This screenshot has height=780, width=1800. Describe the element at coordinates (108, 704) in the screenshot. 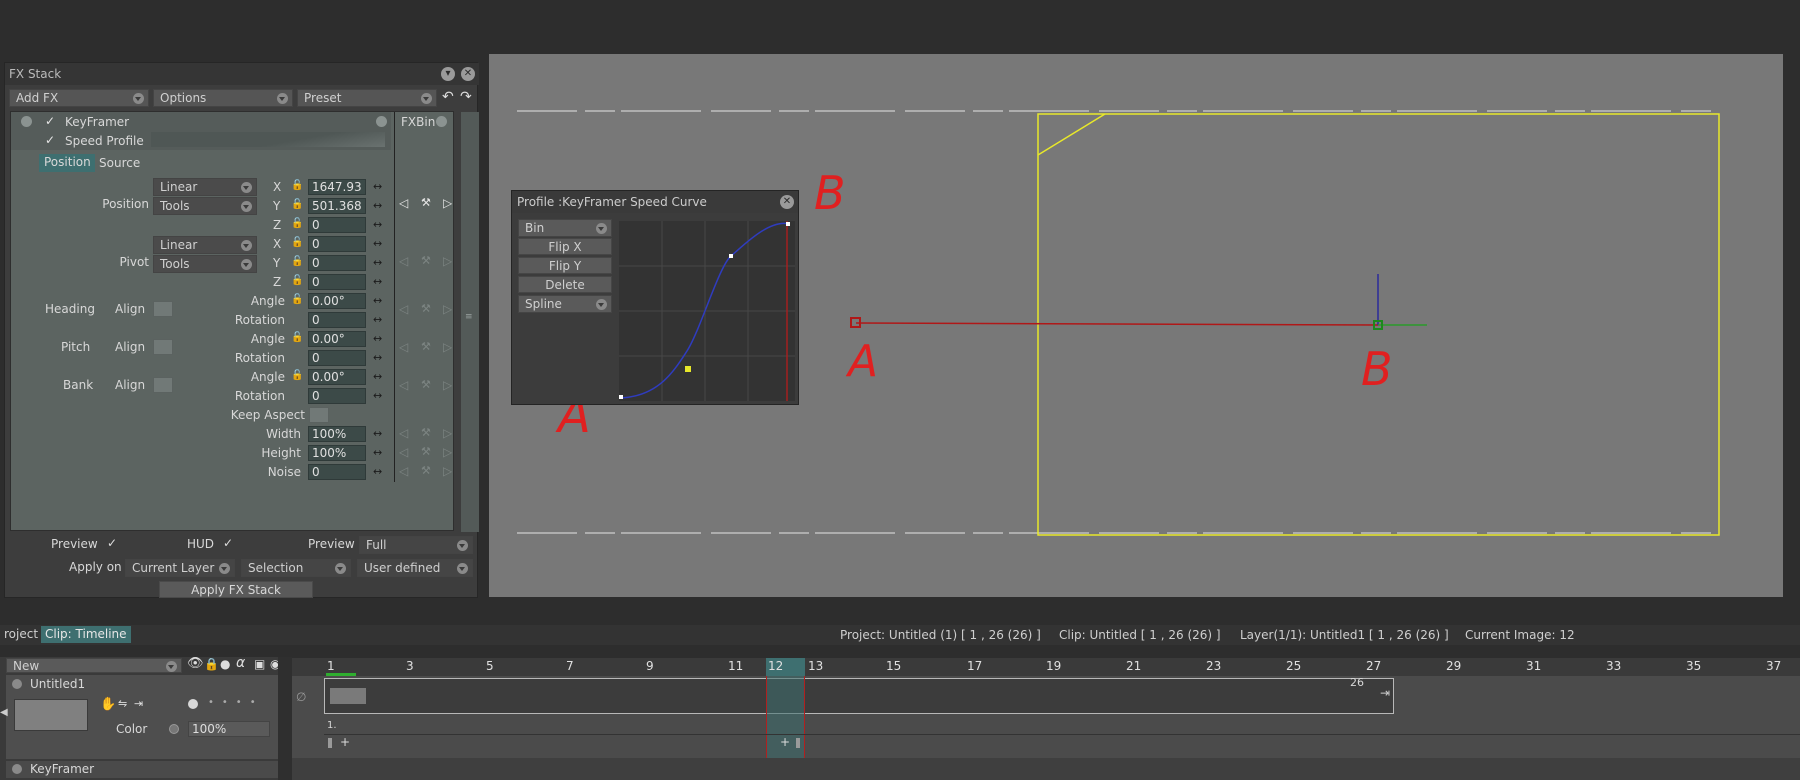

I see `hand-icon: ✋` at that location.